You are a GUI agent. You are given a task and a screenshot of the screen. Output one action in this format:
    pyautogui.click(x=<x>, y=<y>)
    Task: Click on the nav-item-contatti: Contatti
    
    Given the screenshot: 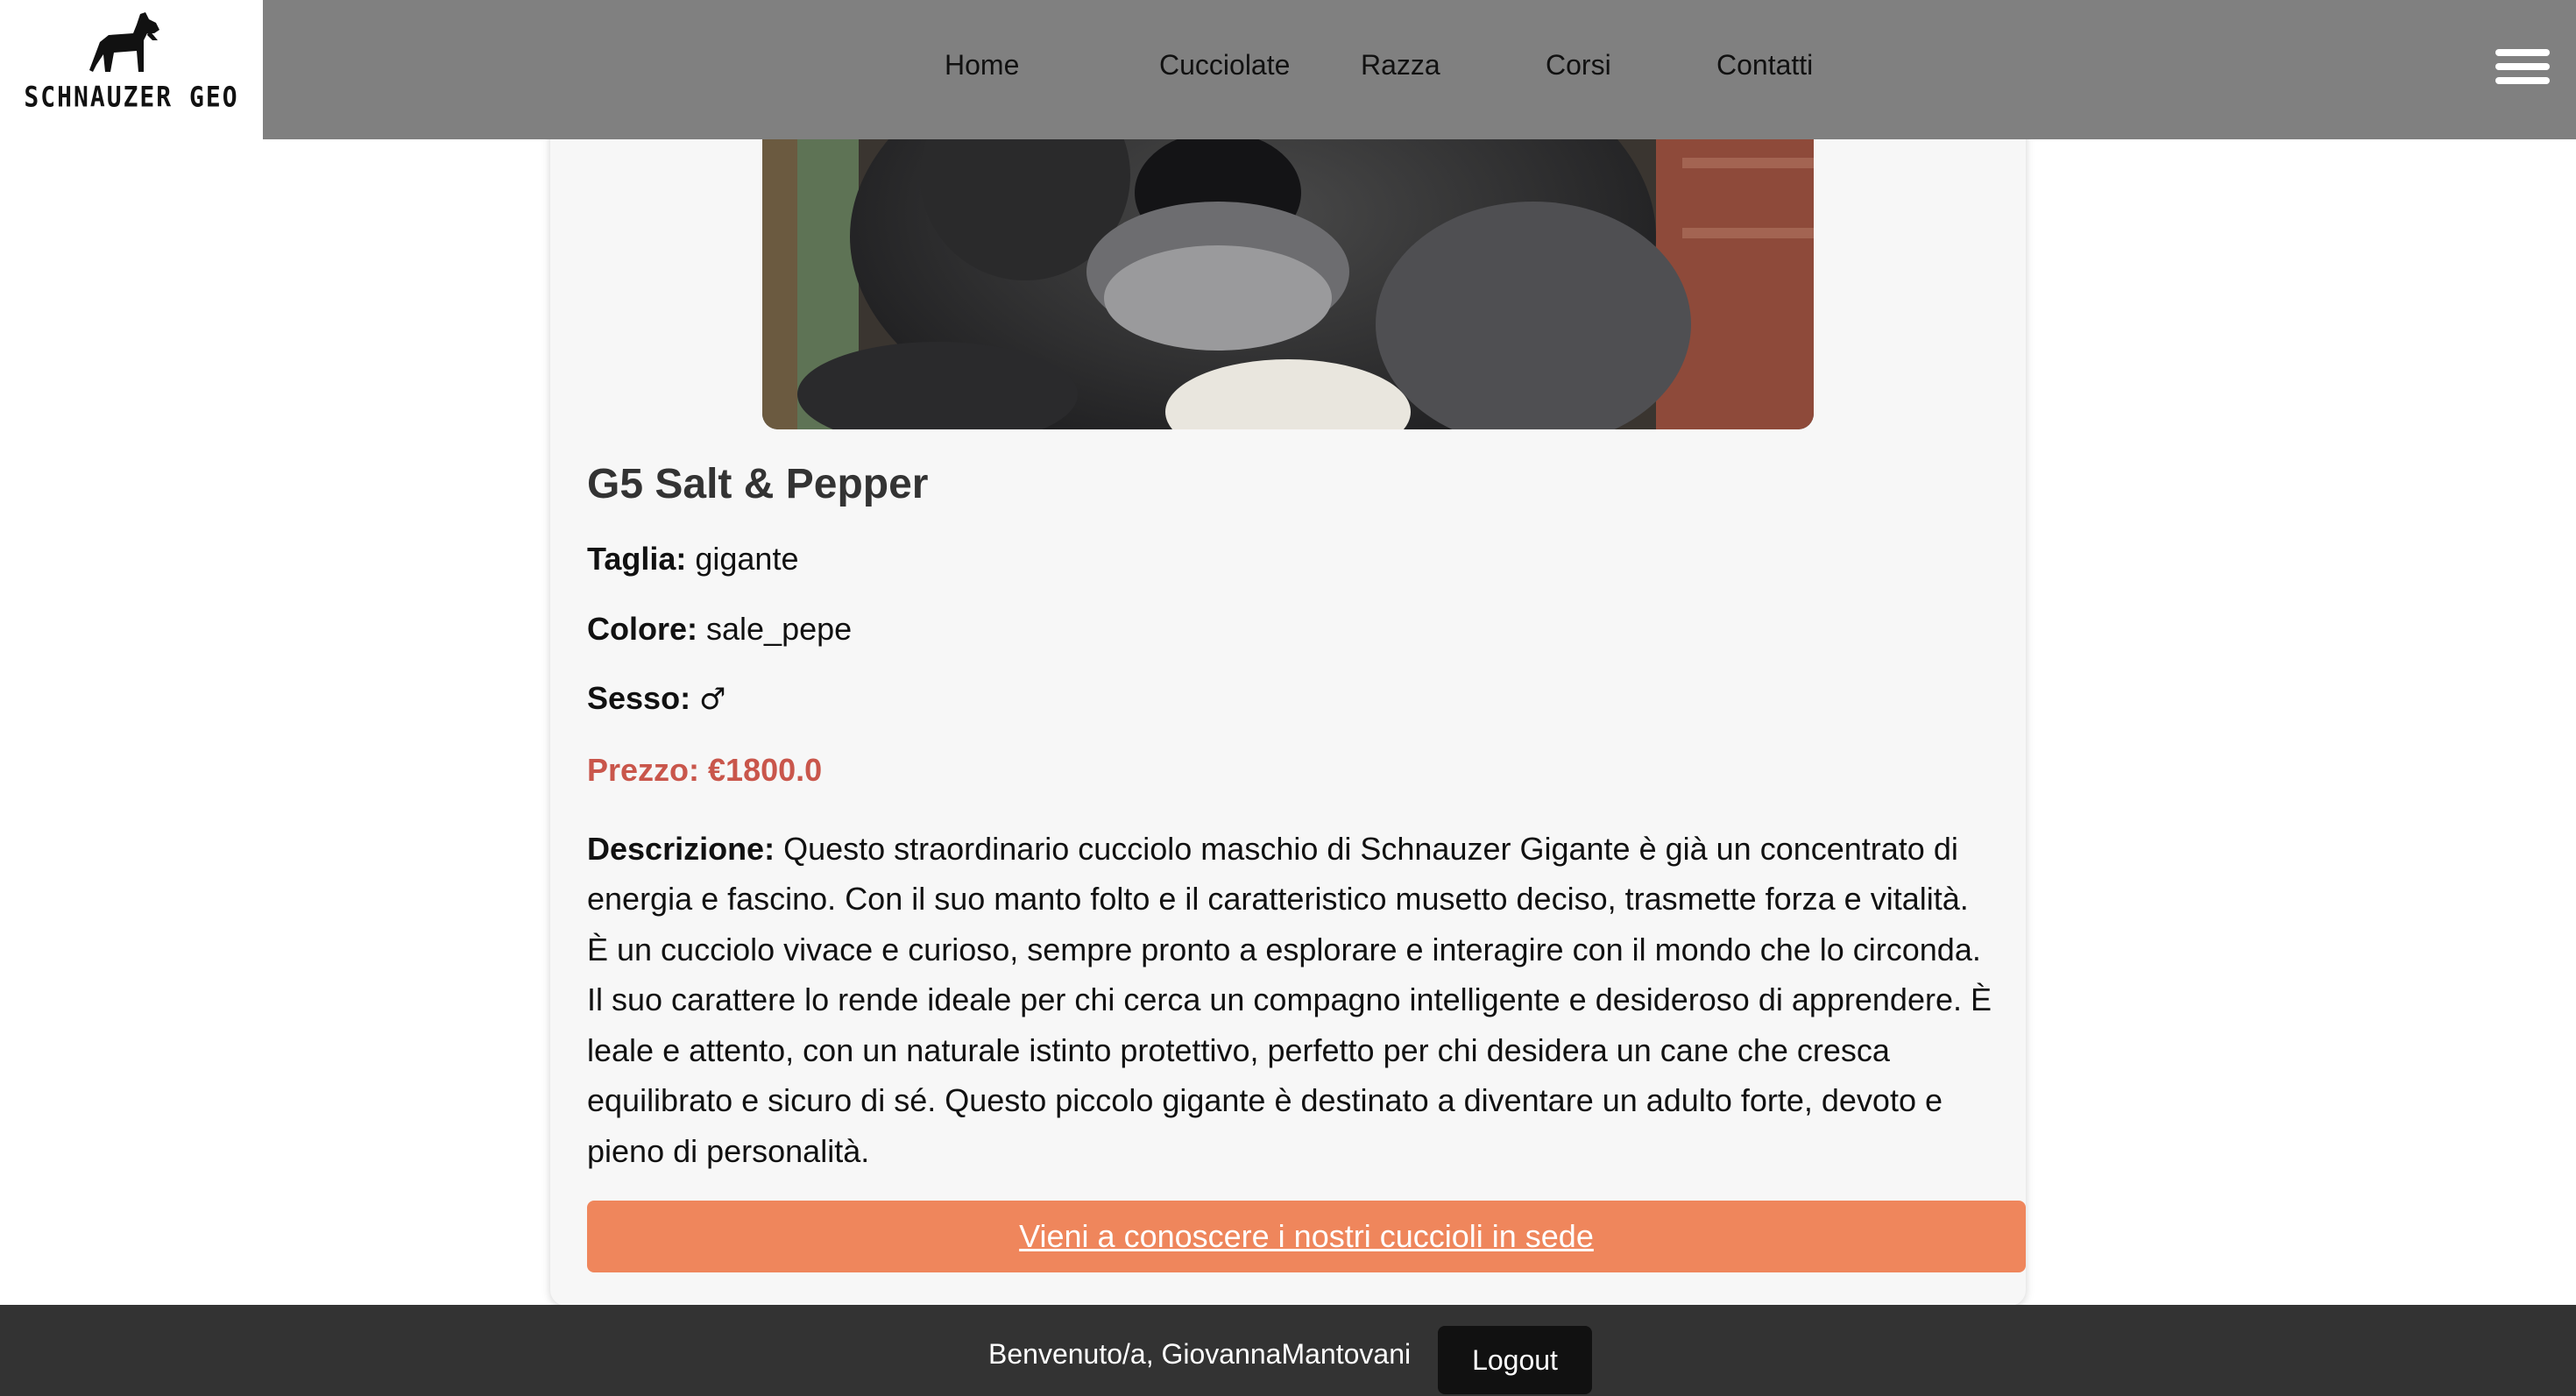 What is the action you would take?
    pyautogui.click(x=1764, y=65)
    